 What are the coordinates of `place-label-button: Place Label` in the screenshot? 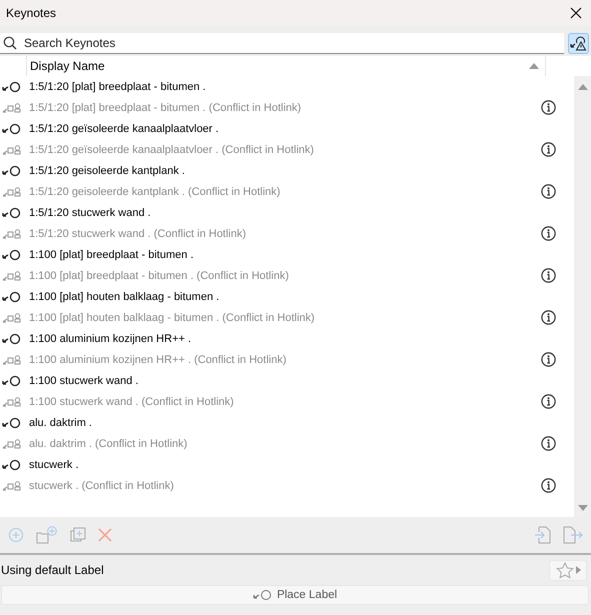 It's located at (295, 595).